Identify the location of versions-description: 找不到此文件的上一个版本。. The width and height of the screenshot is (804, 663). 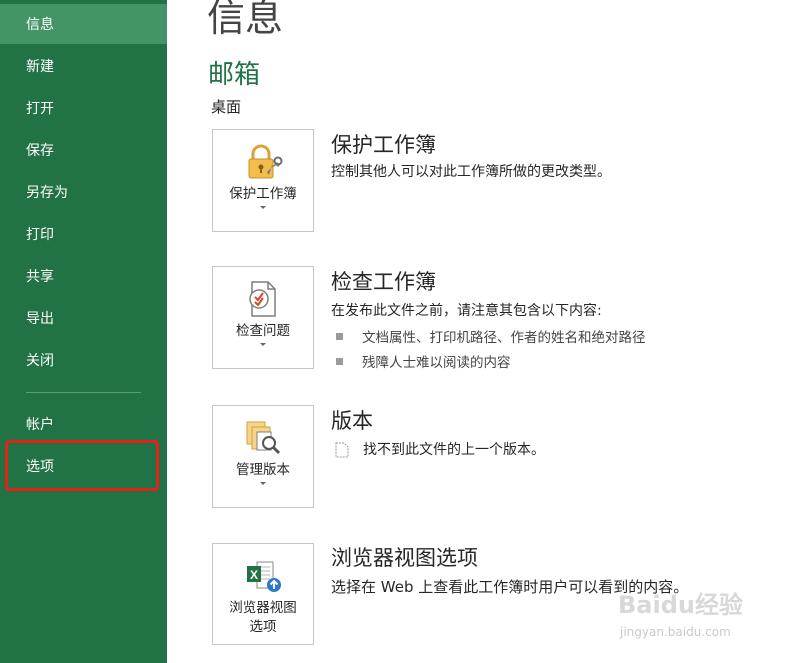
(440, 450).